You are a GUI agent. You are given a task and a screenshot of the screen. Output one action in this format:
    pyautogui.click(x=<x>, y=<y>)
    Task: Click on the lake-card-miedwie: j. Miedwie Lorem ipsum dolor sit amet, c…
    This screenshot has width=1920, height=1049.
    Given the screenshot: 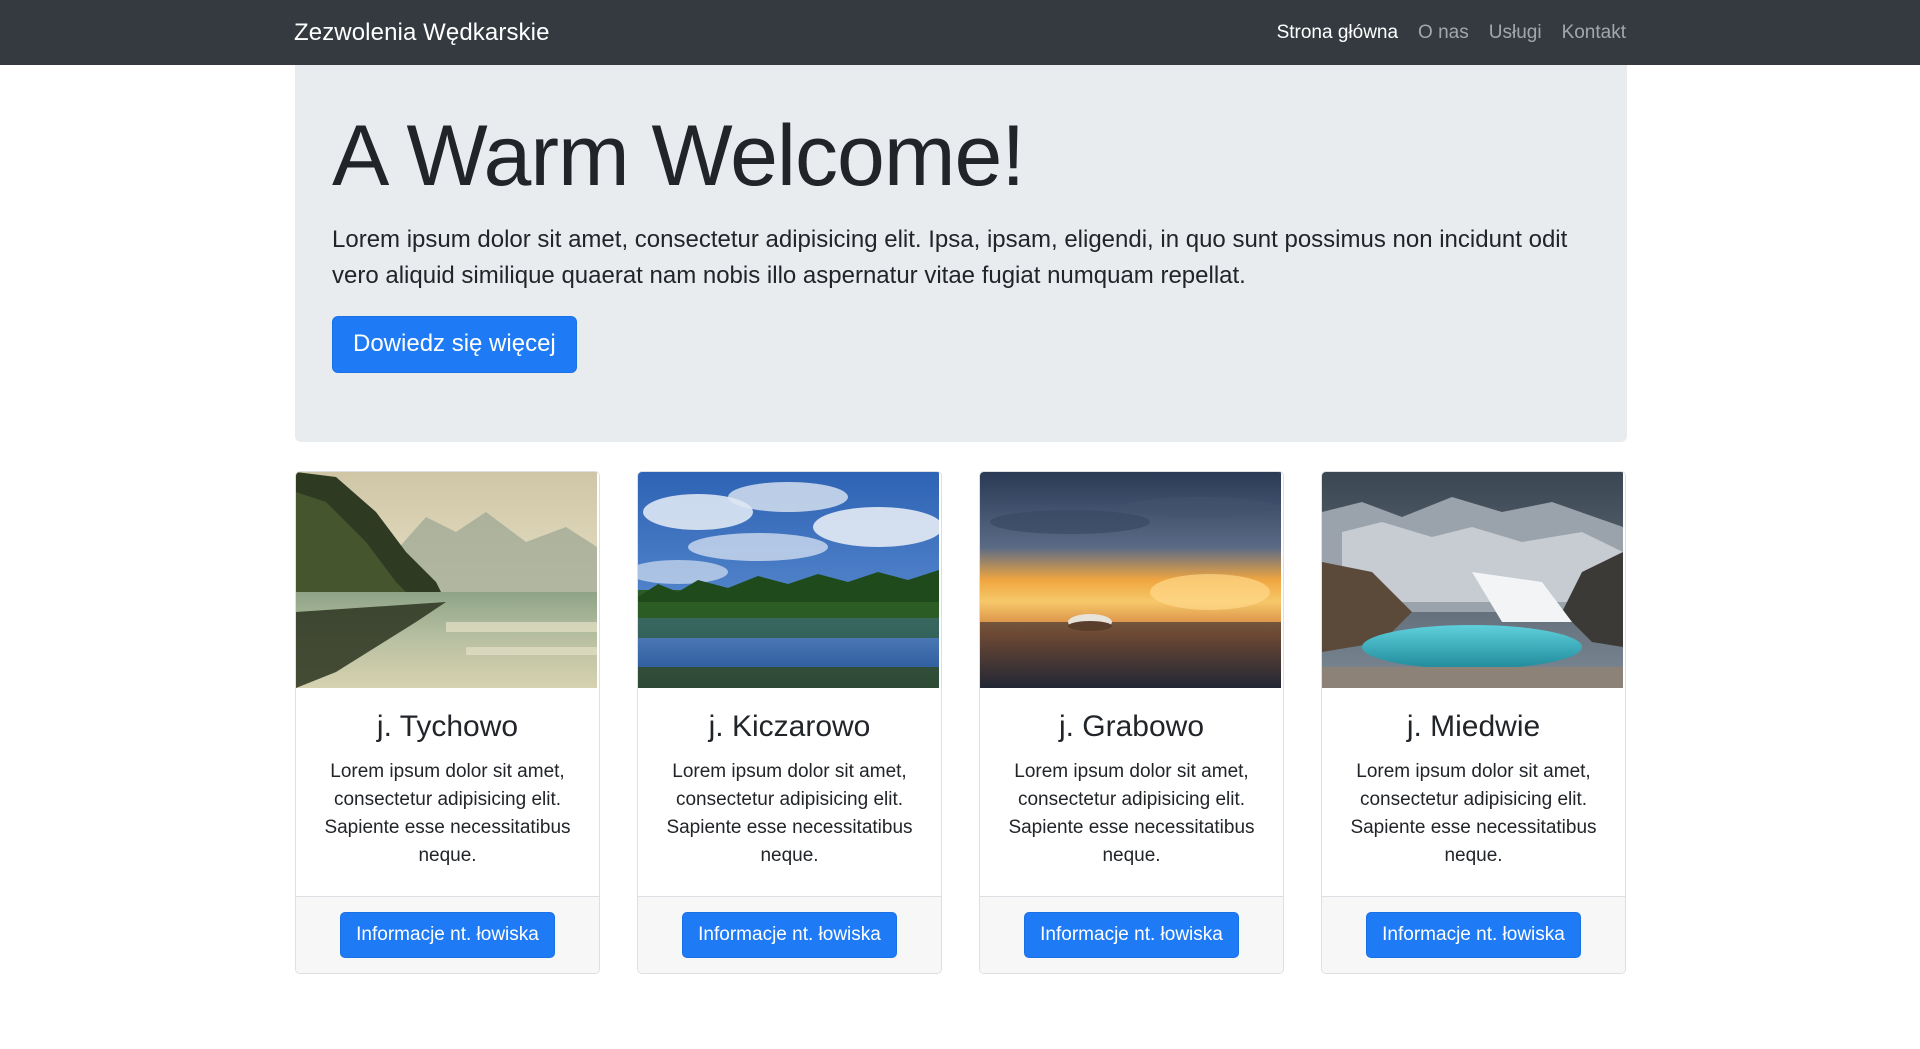 What is the action you would take?
    pyautogui.click(x=1473, y=722)
    